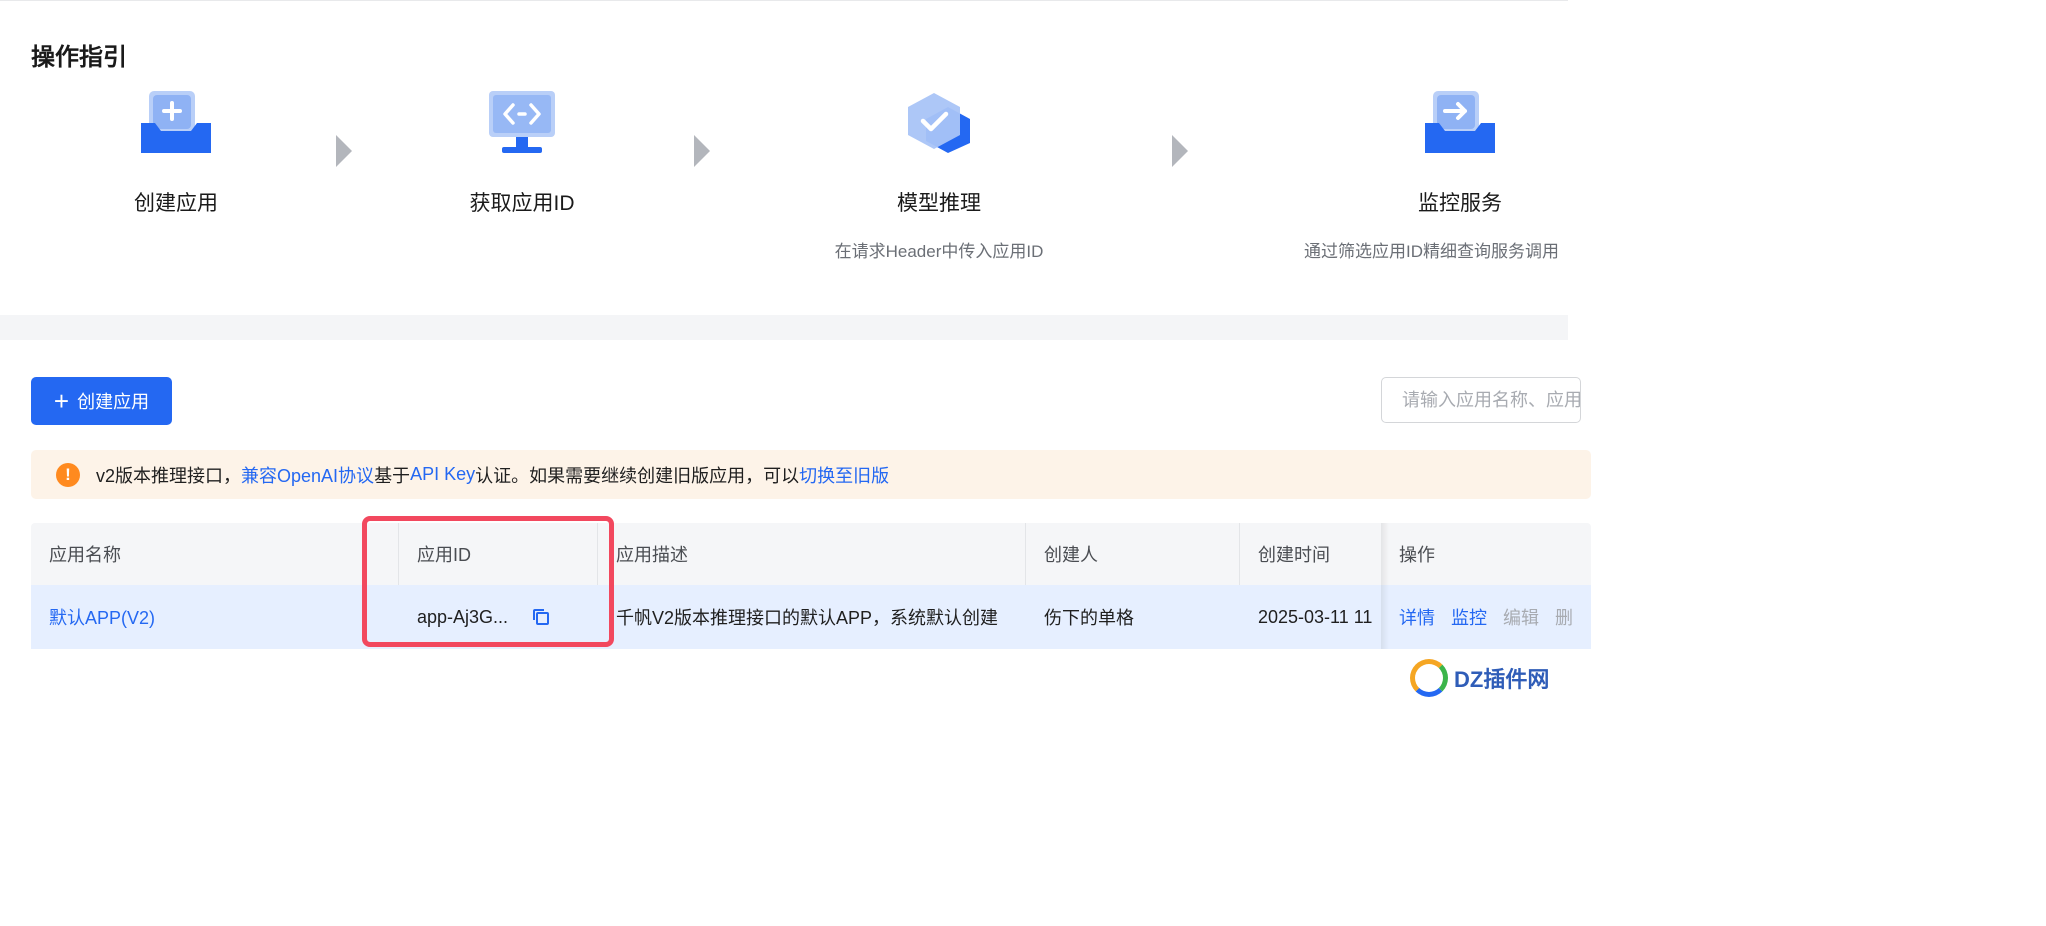 This screenshot has width=2046, height=926. What do you see at coordinates (939, 124) in the screenshot?
I see `model-inference-icon` at bounding box center [939, 124].